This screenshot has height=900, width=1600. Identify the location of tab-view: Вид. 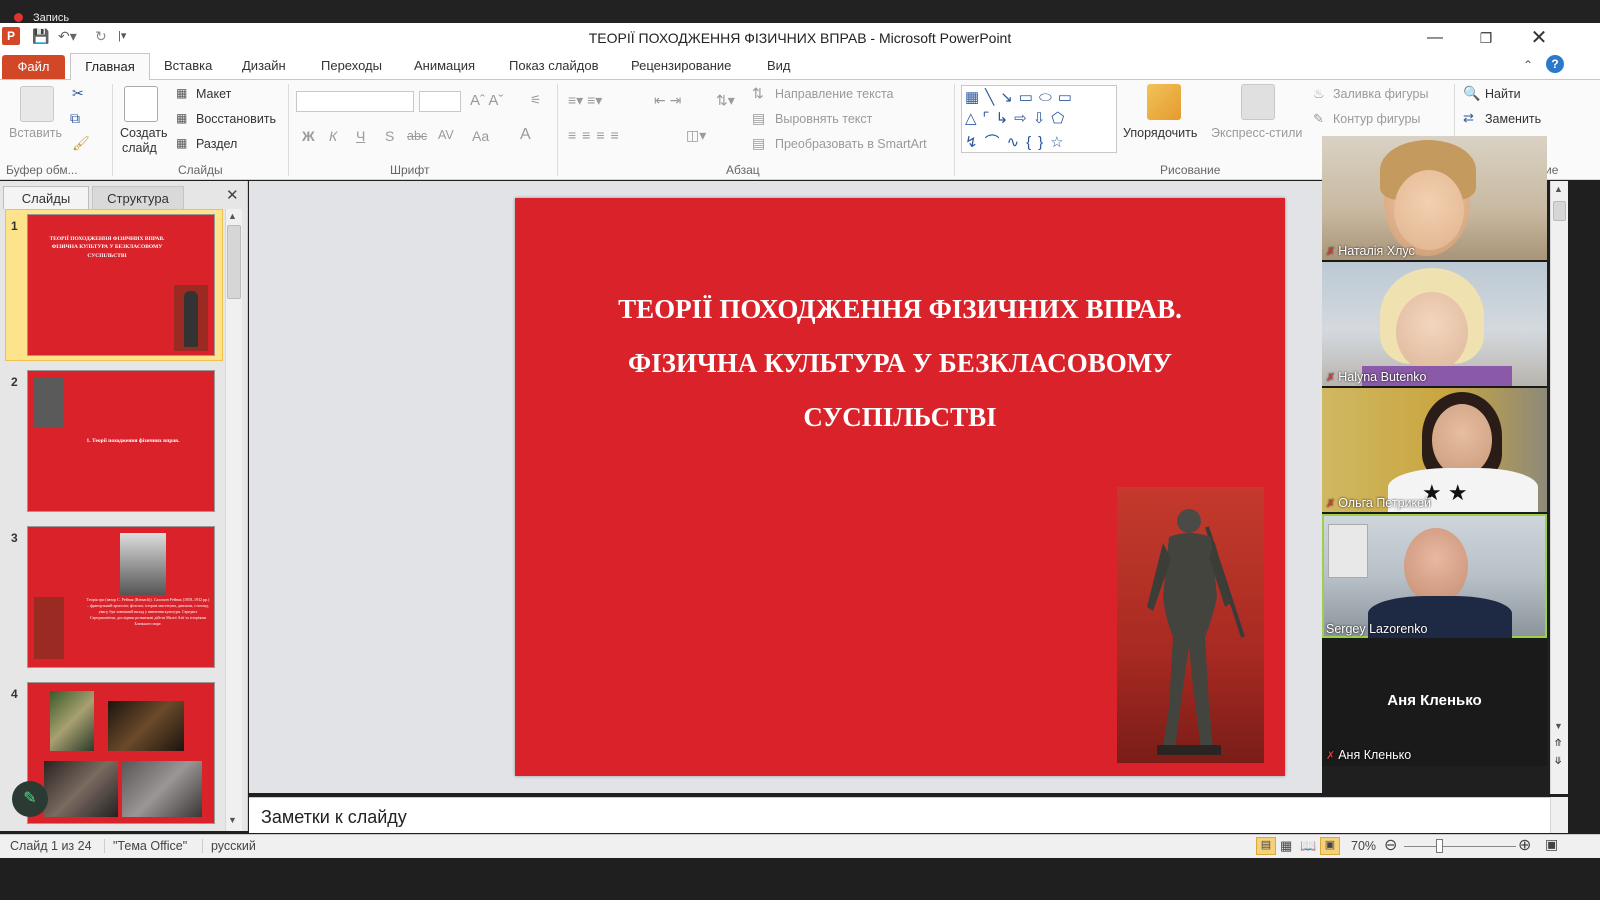
(779, 65).